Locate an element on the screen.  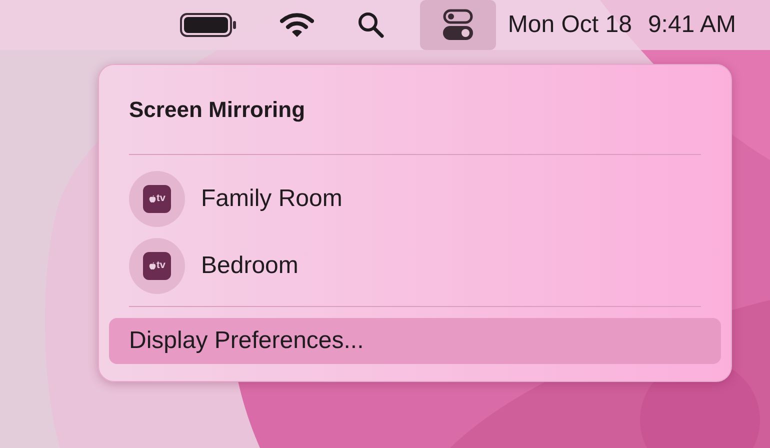
battery-icon is located at coordinates (209, 25).